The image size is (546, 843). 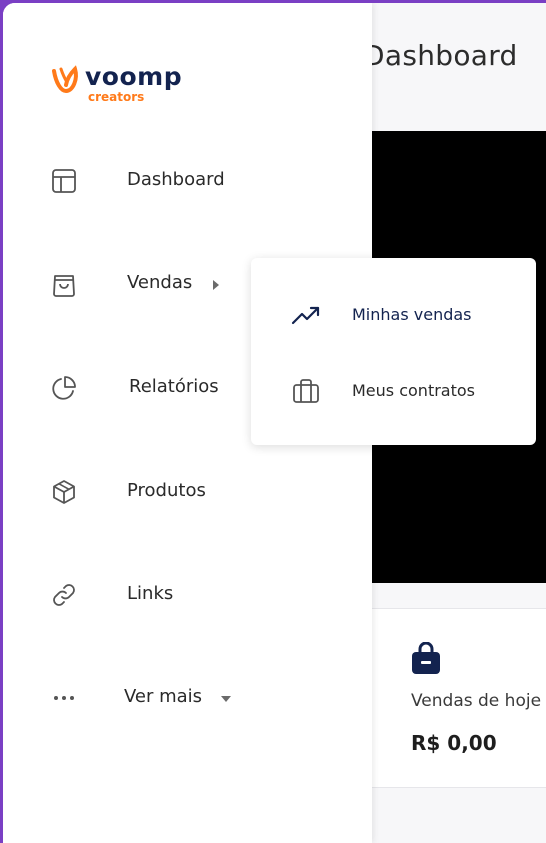 What do you see at coordinates (440, 55) in the screenshot?
I see `page-title: Dashboard` at bounding box center [440, 55].